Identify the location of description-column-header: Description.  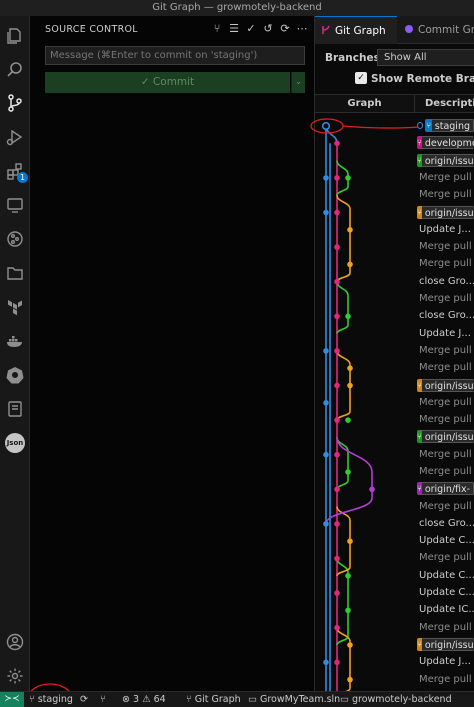
(444, 103).